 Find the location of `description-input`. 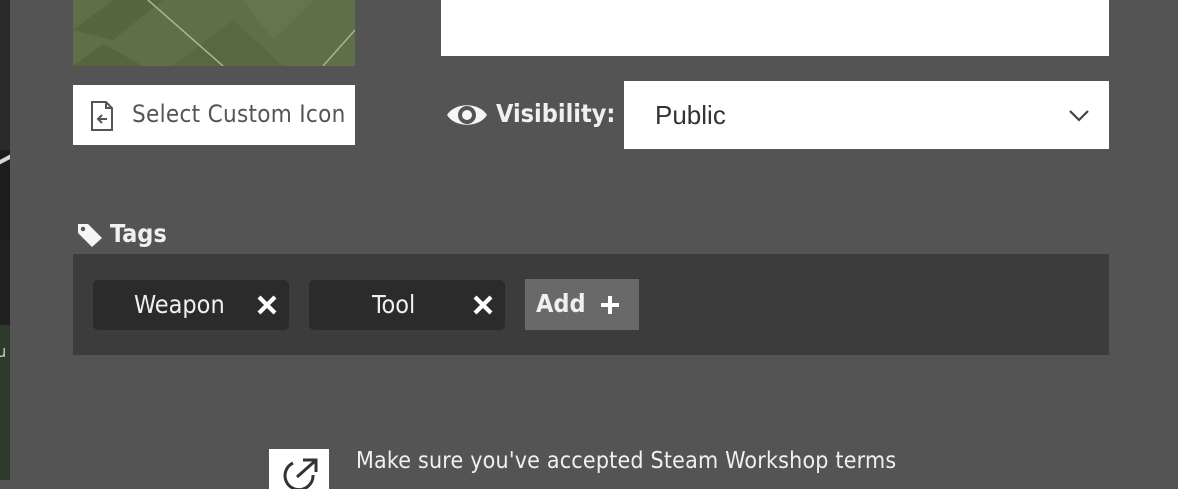

description-input is located at coordinates (775, 28).